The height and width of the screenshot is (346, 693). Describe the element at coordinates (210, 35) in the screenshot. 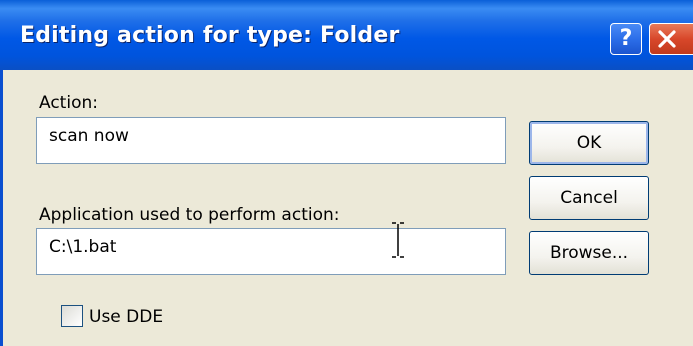

I see `dialog-title: Editing action for type: Folder` at that location.